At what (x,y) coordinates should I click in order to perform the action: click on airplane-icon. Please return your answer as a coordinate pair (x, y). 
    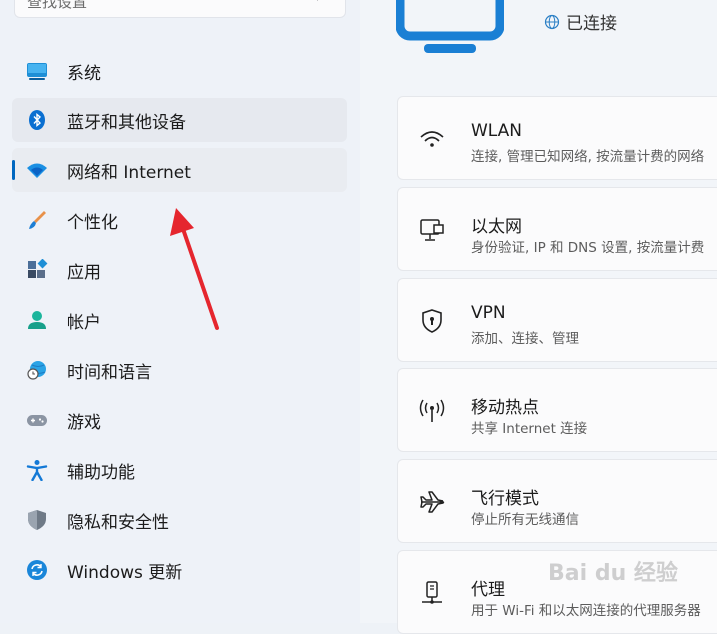
    Looking at the image, I should click on (432, 502).